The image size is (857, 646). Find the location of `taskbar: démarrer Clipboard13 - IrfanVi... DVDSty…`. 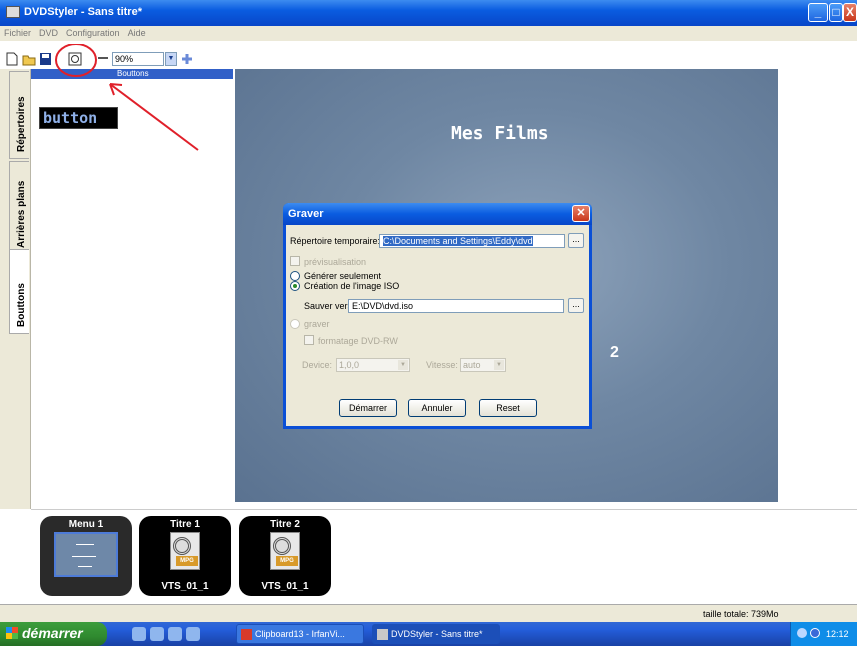

taskbar: démarrer Clipboard13 - IrfanVi... DVDSty… is located at coordinates (428, 634).